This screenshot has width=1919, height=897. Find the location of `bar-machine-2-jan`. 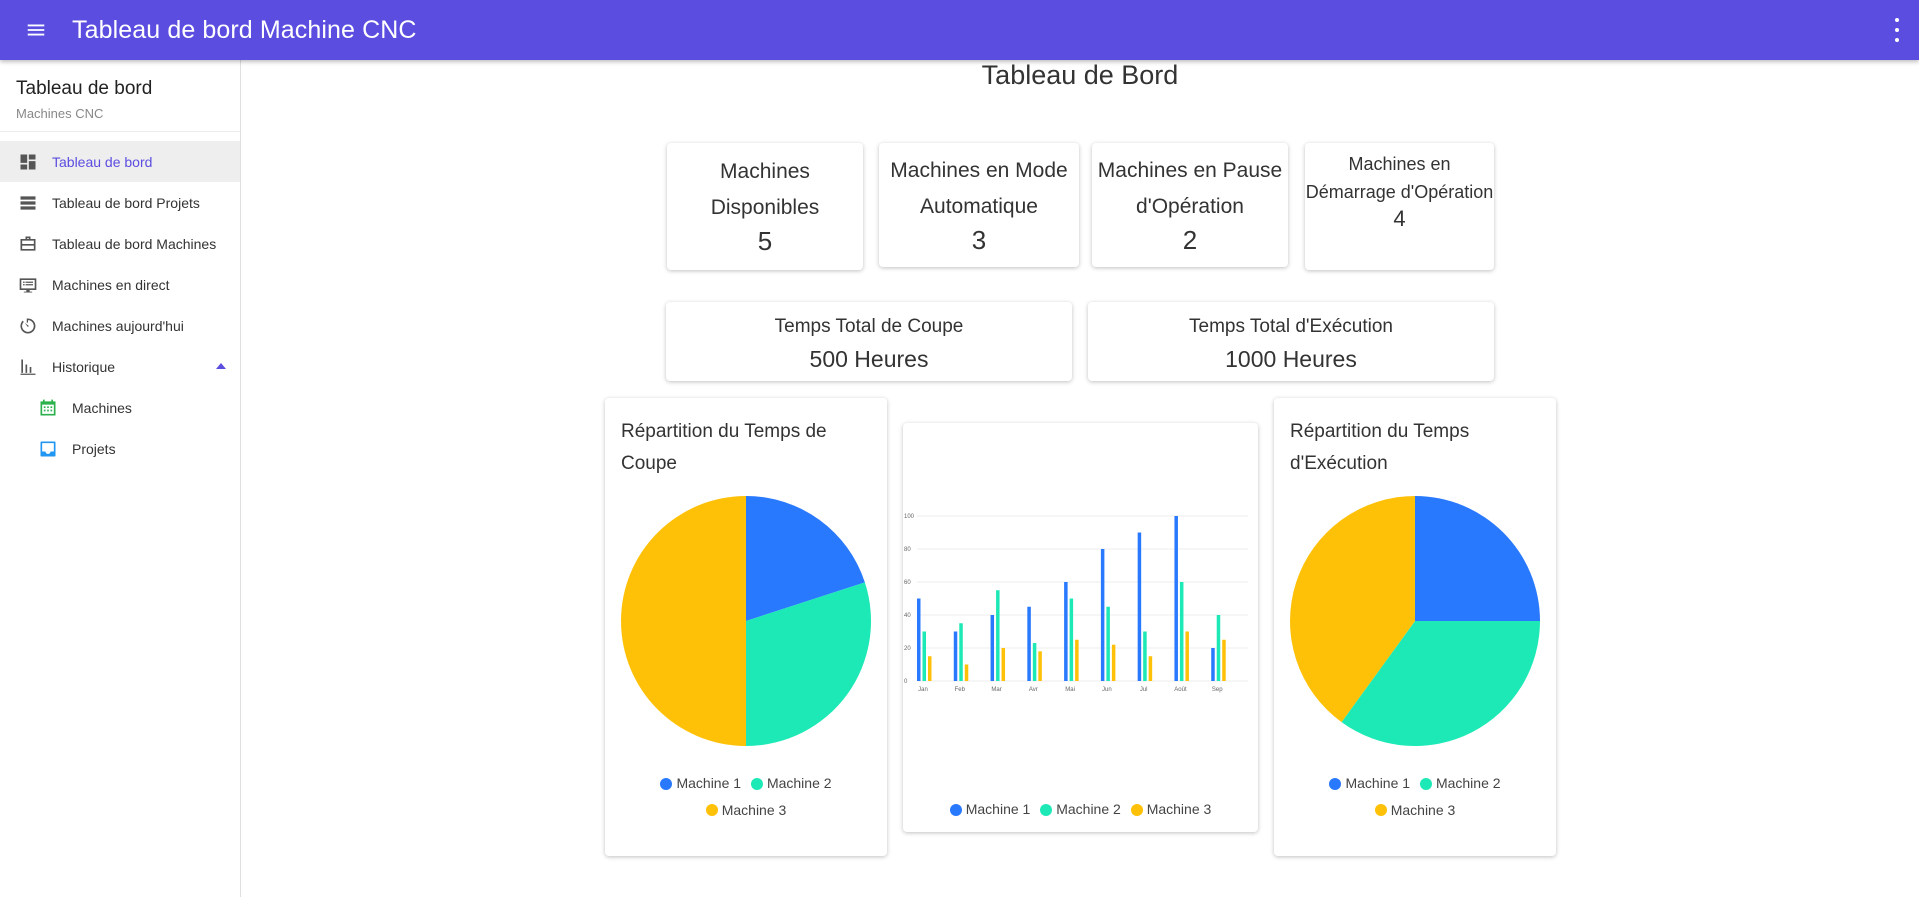

bar-machine-2-jan is located at coordinates (924, 656).